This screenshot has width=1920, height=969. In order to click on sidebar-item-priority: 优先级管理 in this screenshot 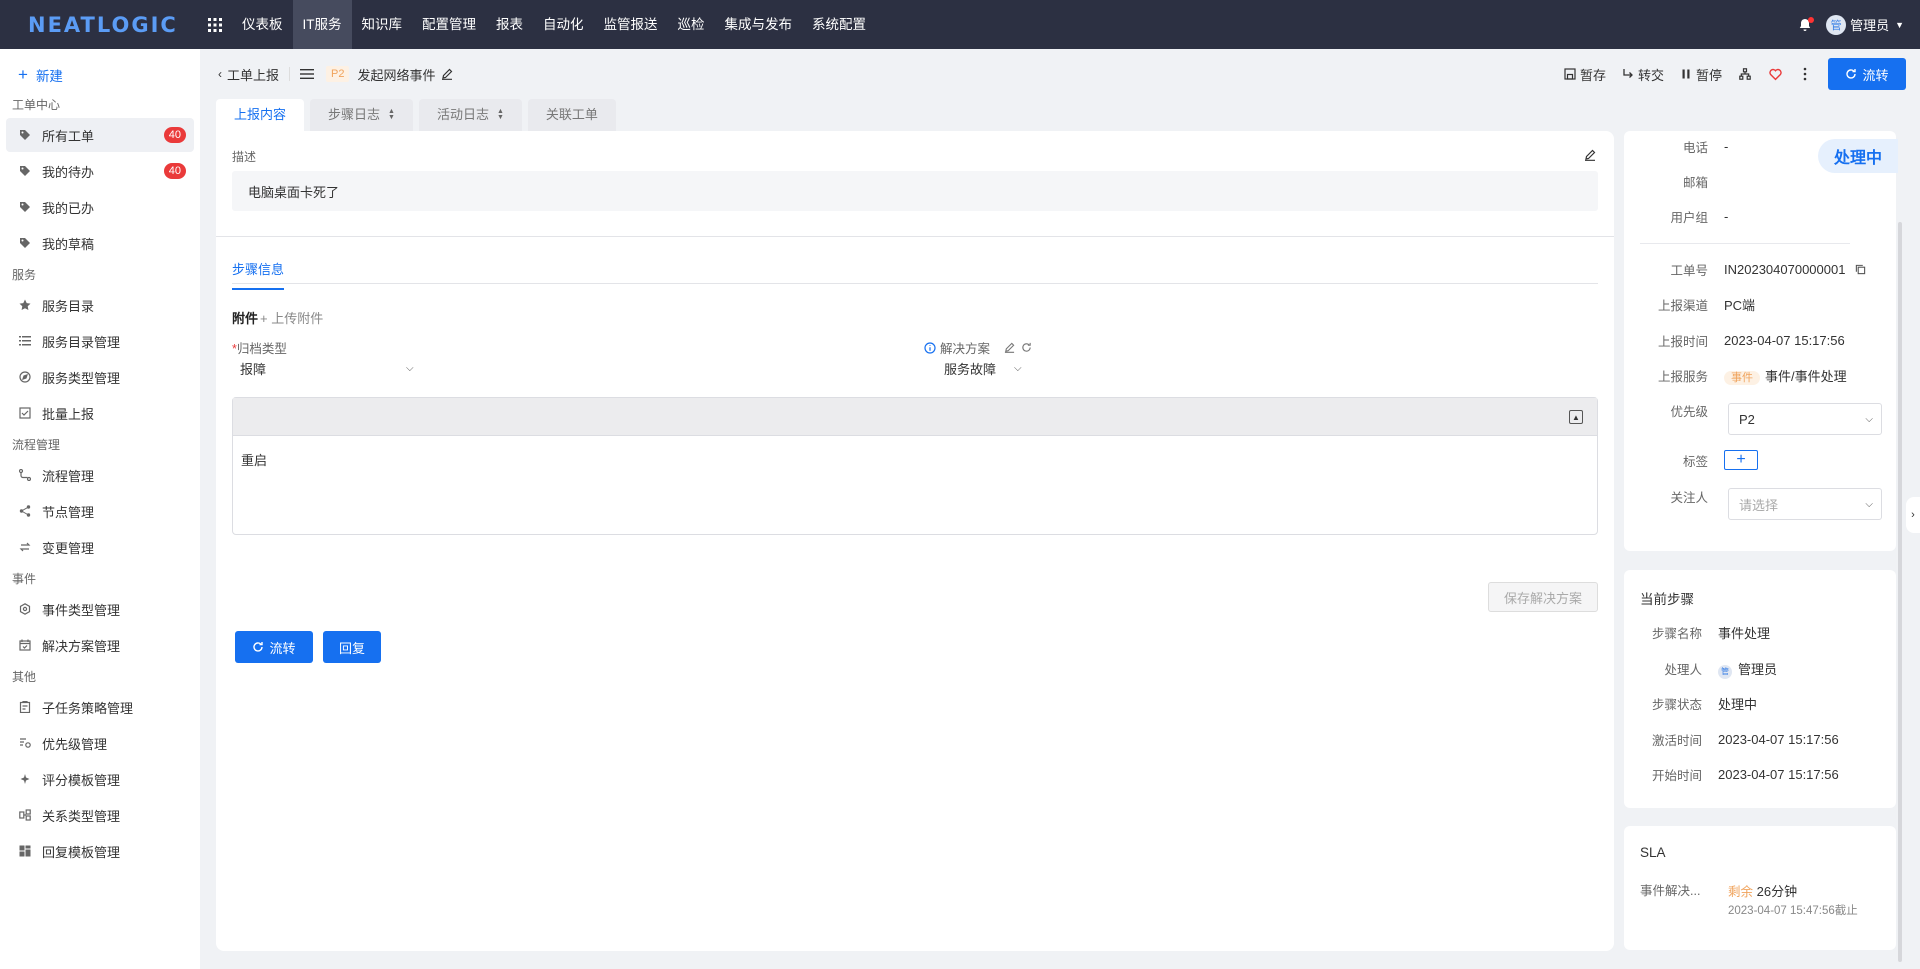, I will do `click(100, 743)`.